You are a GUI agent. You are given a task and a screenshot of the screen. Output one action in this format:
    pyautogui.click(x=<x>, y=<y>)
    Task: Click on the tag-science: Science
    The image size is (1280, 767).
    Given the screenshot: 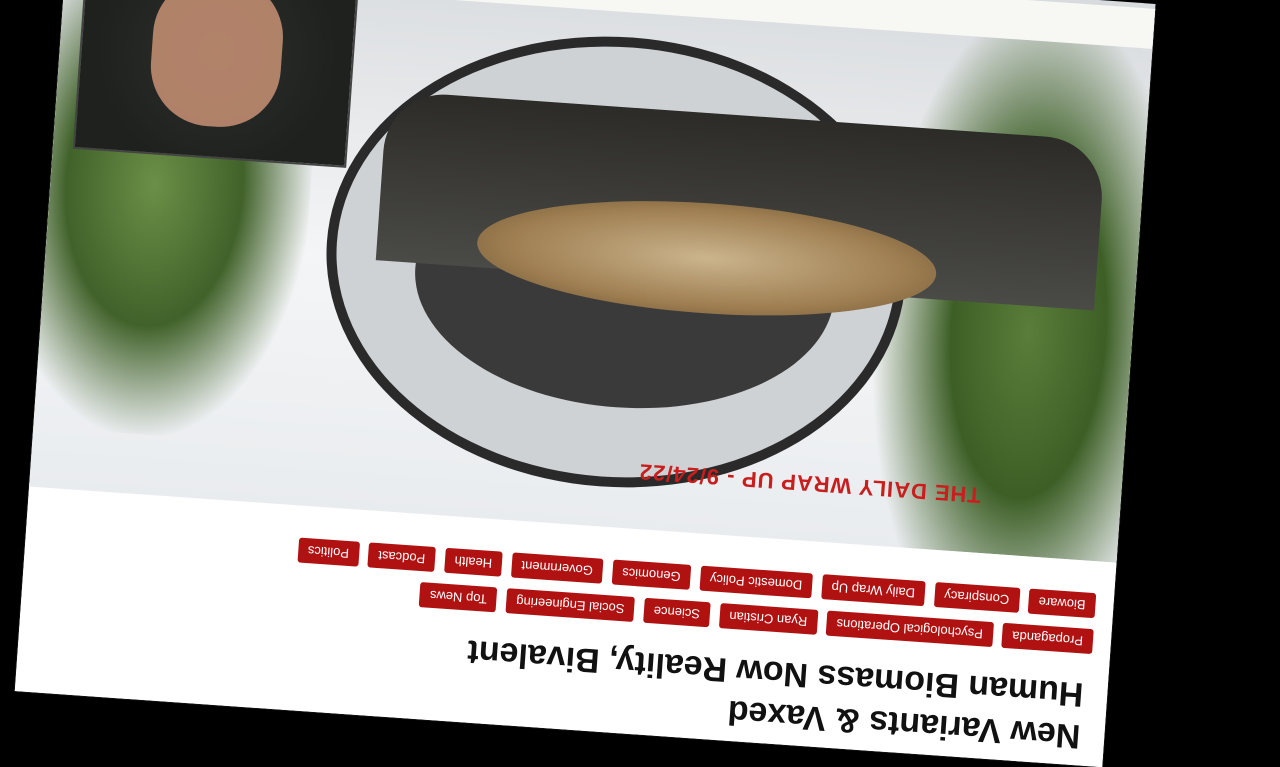 What is the action you would take?
    pyautogui.click(x=676, y=612)
    